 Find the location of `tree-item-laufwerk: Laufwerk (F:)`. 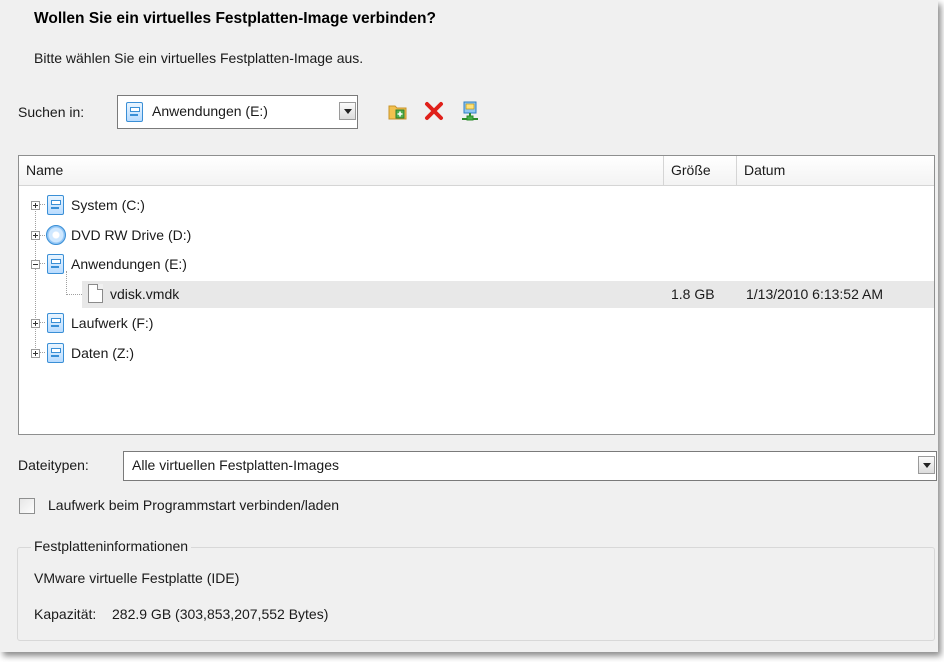

tree-item-laufwerk: Laufwerk (F:) is located at coordinates (476, 323).